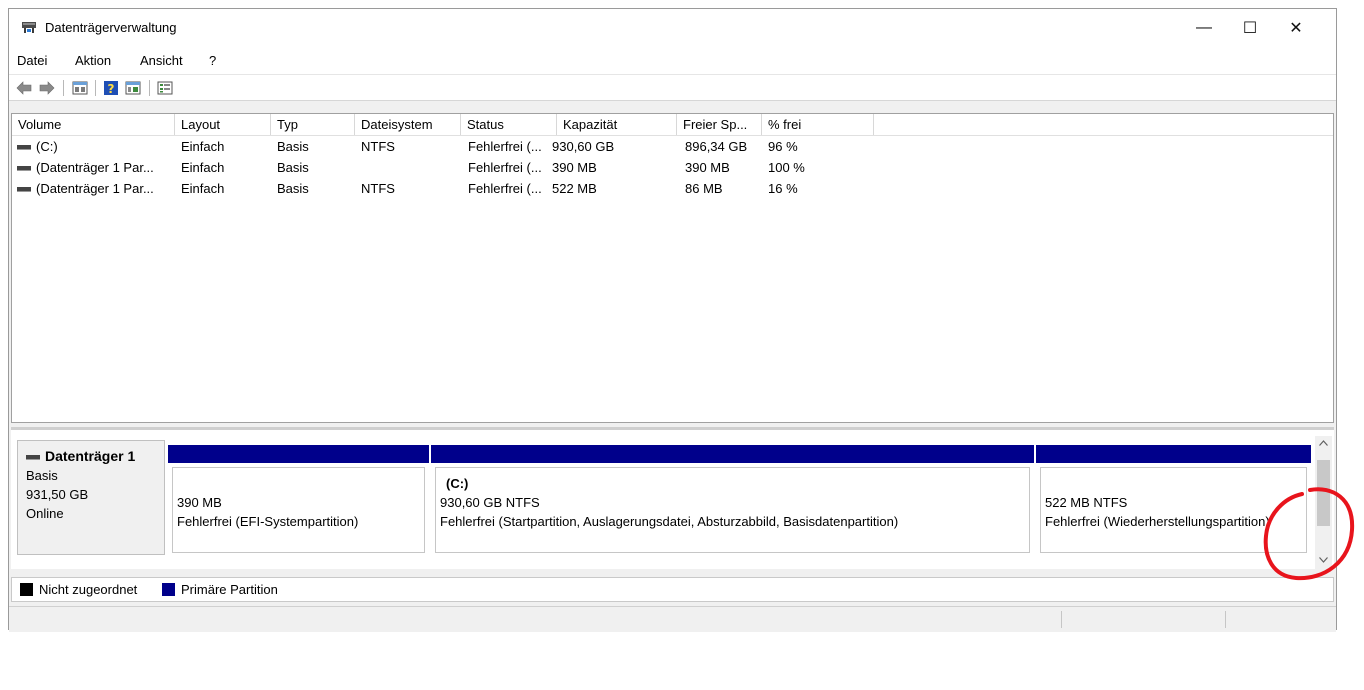 The height and width of the screenshot is (690, 1364). I want to click on minimize-button: —, so click(1204, 28).